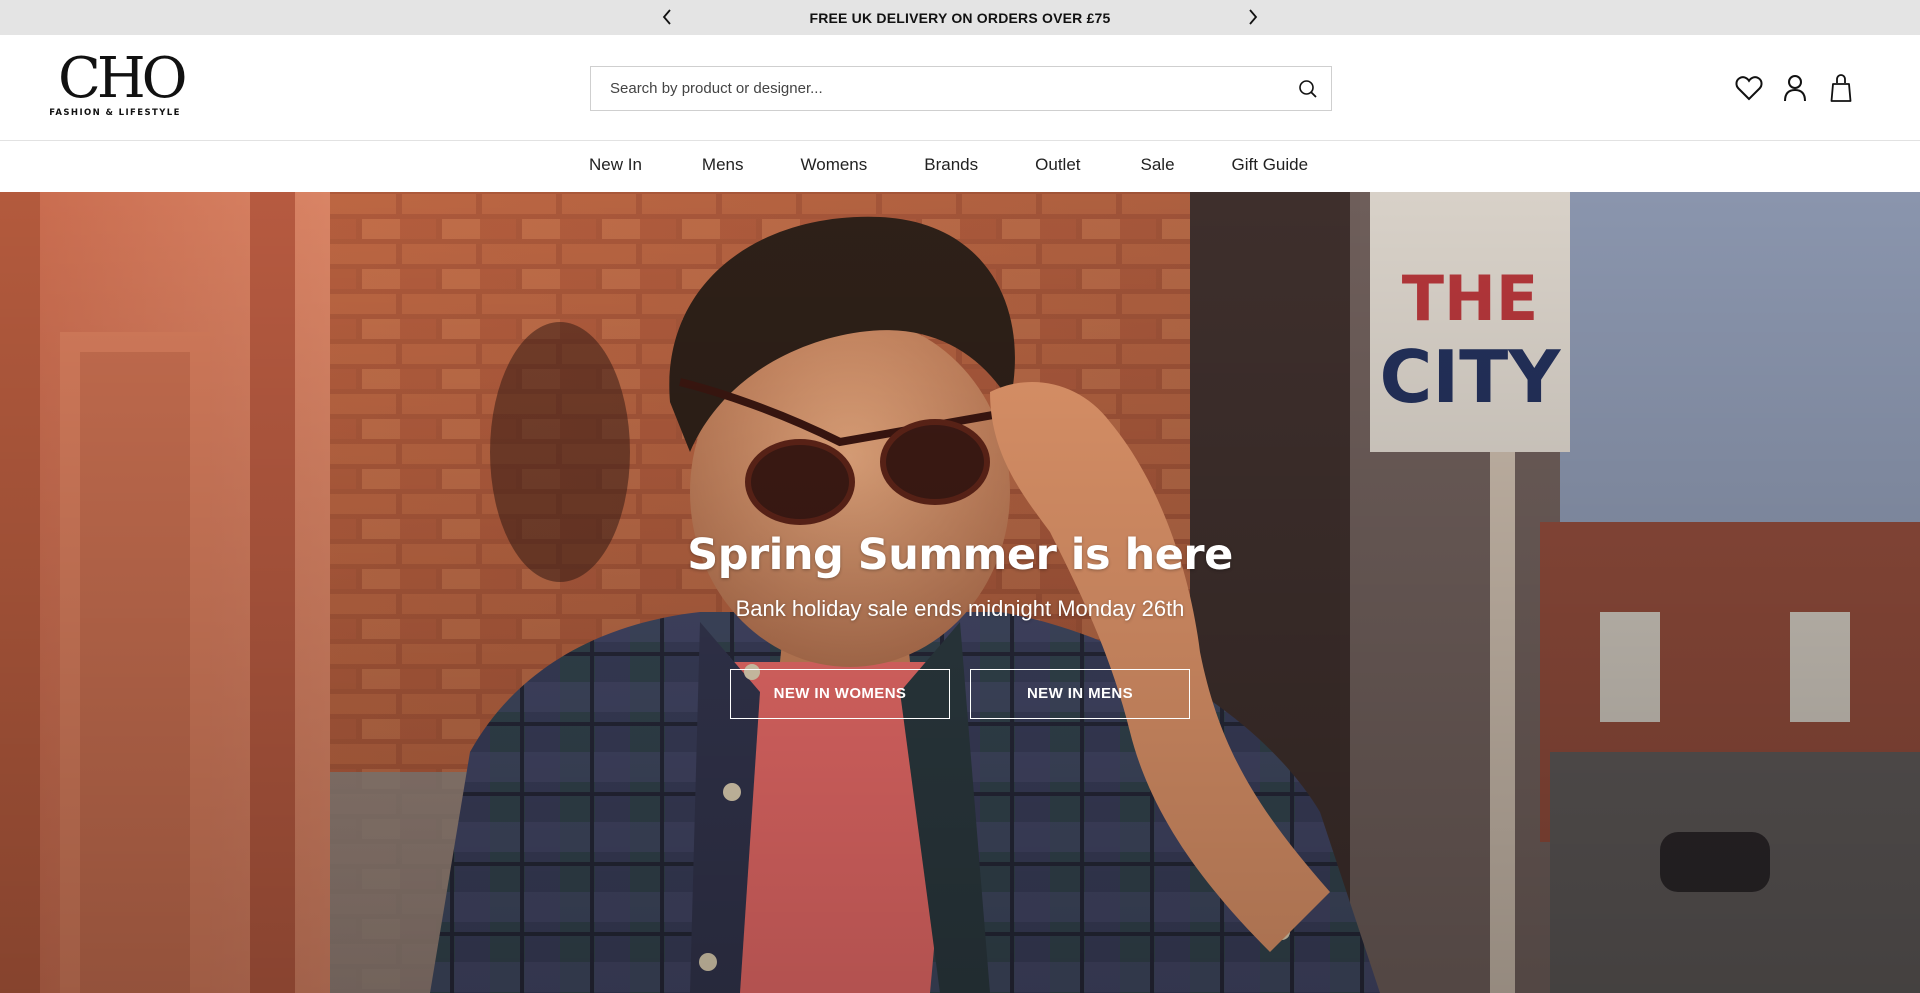  I want to click on heart-icon, so click(1749, 88).